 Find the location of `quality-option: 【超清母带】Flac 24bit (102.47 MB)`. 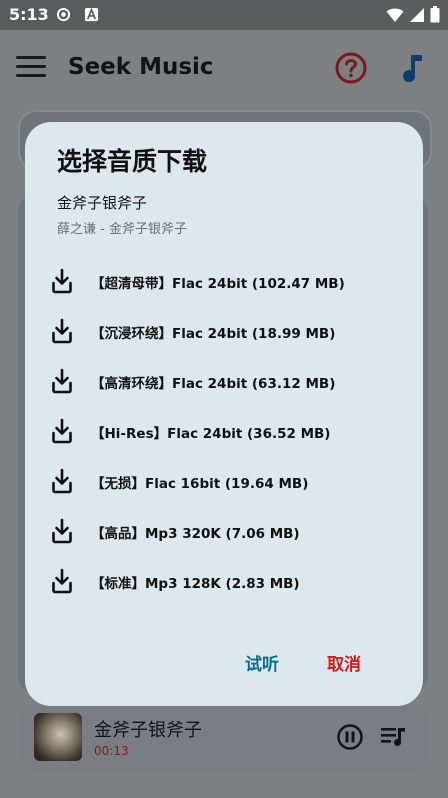

quality-option: 【超清母带】Flac 24bit (102.47 MB) is located at coordinates (224, 281).